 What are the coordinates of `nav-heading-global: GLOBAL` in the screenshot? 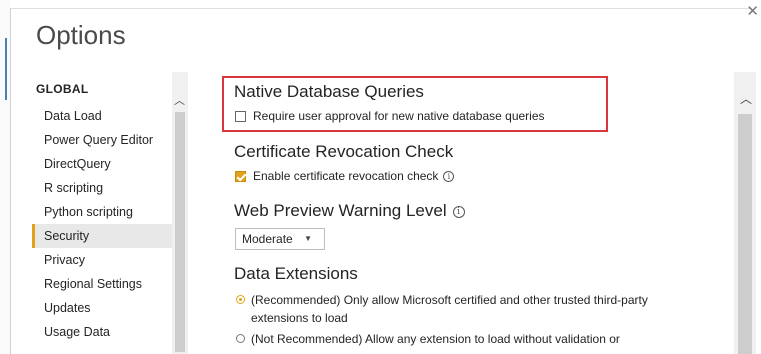 It's located at (62, 89).